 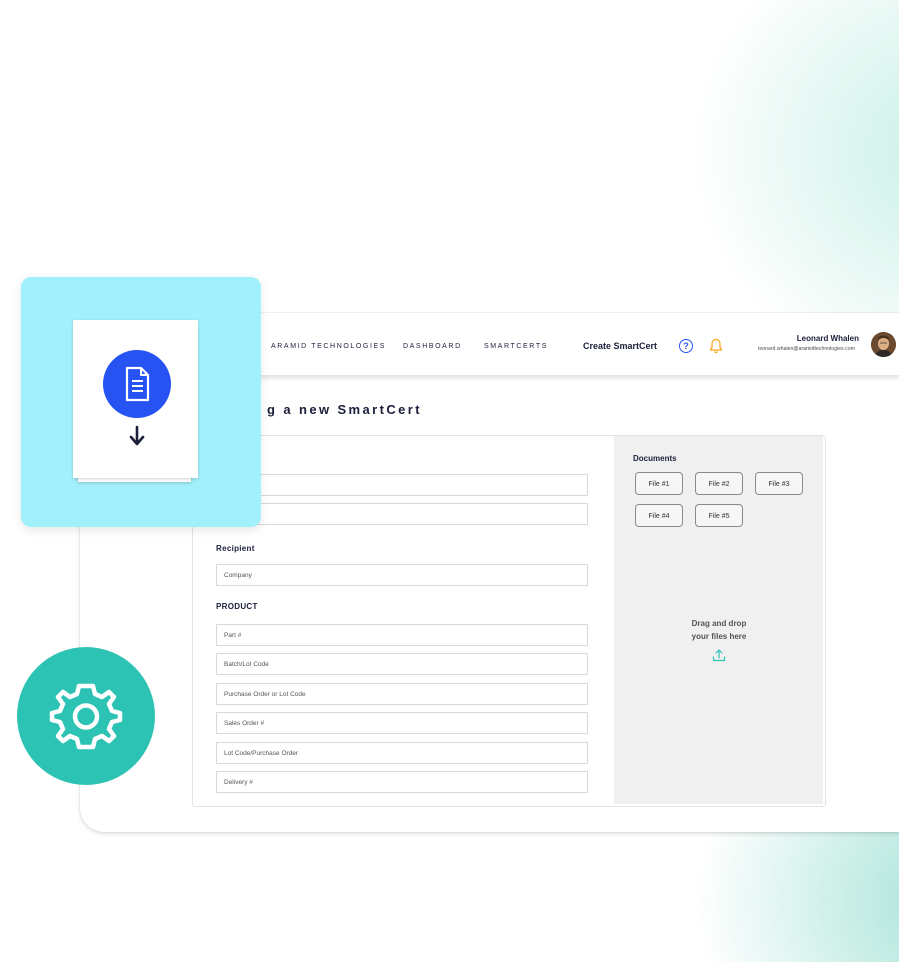 I want to click on gear-icon, so click(x=86, y=716).